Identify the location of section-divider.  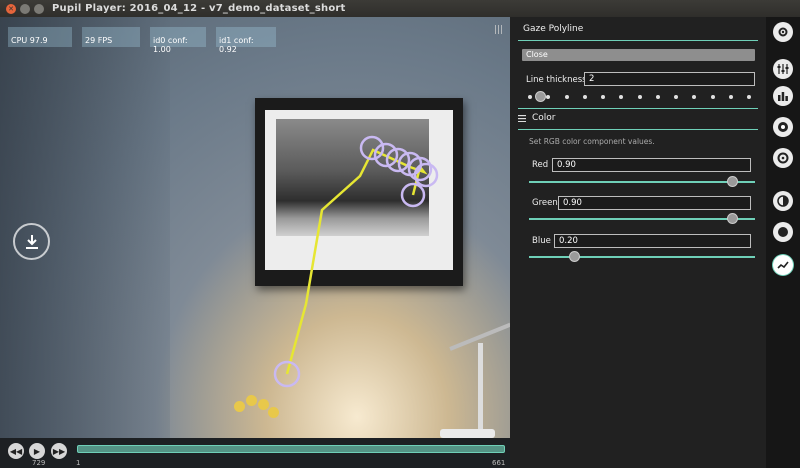
(638, 108).